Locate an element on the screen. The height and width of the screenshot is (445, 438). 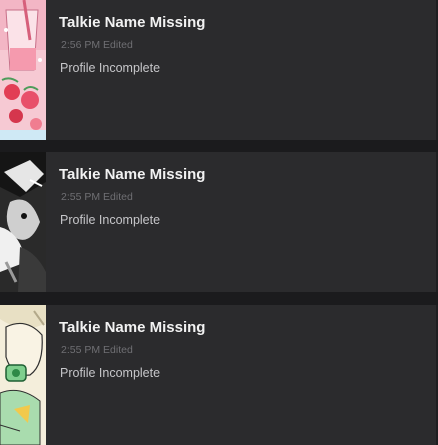
monochrome-character-icon is located at coordinates (23, 222).